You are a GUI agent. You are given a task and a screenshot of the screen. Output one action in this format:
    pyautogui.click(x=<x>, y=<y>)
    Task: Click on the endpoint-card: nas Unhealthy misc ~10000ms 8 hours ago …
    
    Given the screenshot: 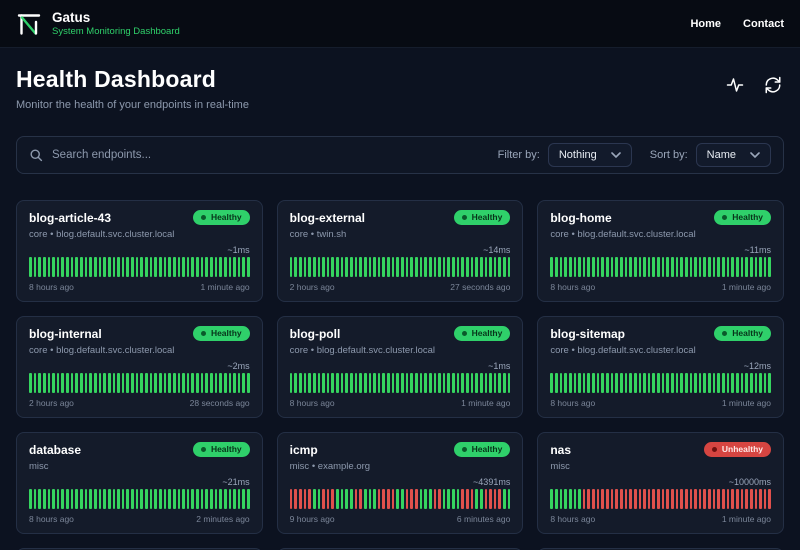 What is the action you would take?
    pyautogui.click(x=660, y=483)
    